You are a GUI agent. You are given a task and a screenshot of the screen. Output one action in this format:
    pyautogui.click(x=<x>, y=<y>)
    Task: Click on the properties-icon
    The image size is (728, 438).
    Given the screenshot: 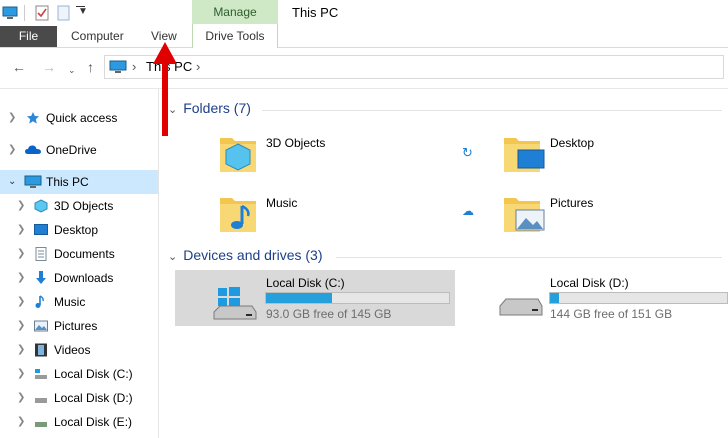 What is the action you would take?
    pyautogui.click(x=42, y=13)
    